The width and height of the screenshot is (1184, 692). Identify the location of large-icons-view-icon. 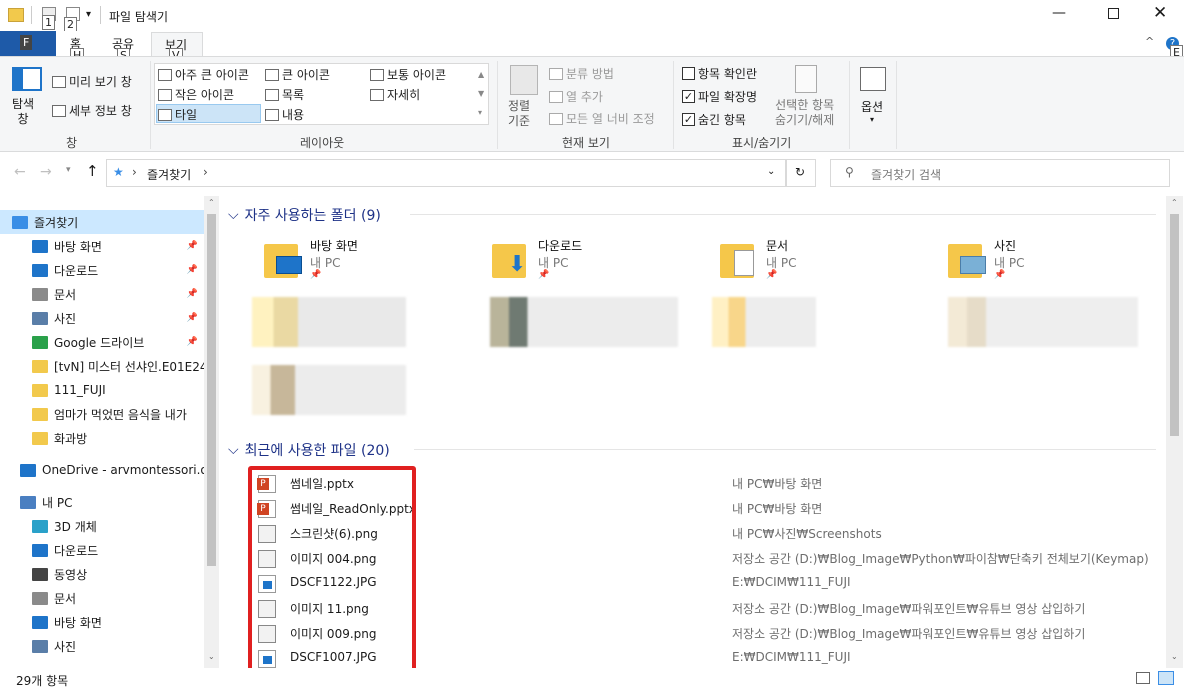
(1166, 678).